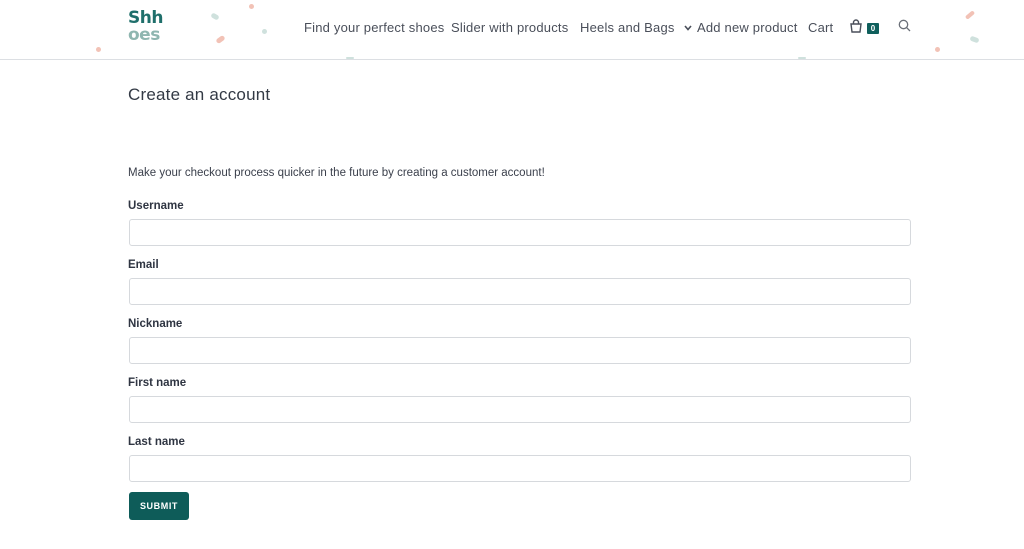 Image resolution: width=1024 pixels, height=549 pixels. What do you see at coordinates (144, 35) in the screenshot?
I see `logo-text-bottom: oes` at bounding box center [144, 35].